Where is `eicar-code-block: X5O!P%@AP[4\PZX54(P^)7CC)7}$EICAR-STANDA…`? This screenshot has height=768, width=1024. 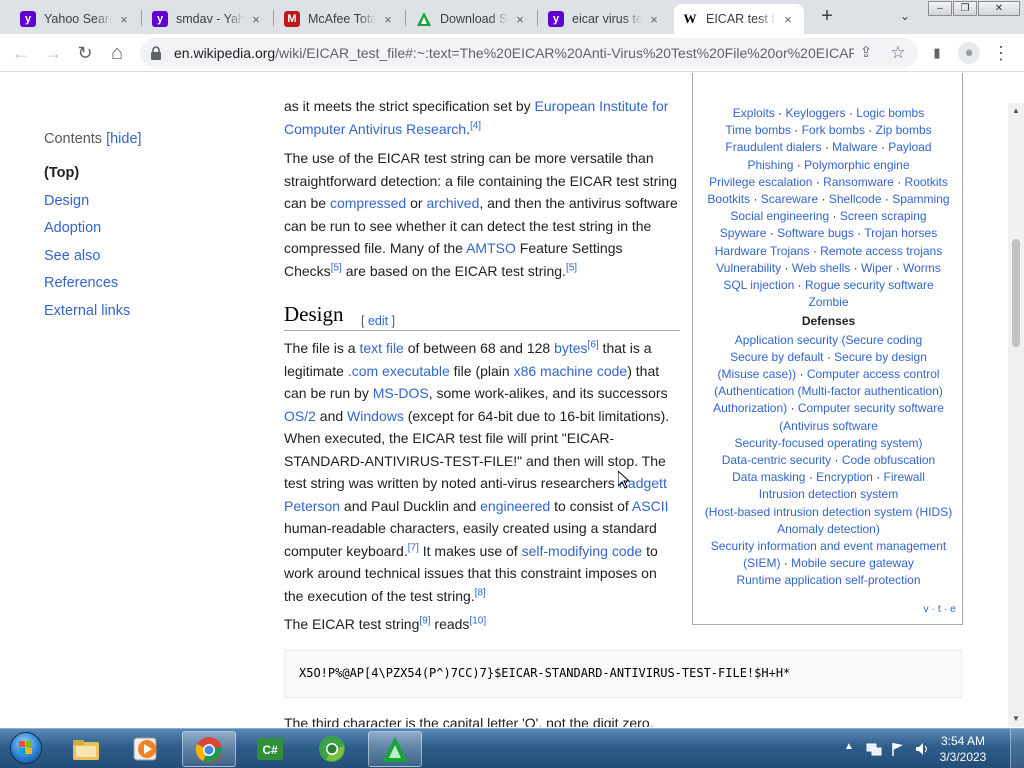 eicar-code-block: X5O!P%@AP[4\PZX54(P^)7CC)7}$EICAR-STANDA… is located at coordinates (623, 674).